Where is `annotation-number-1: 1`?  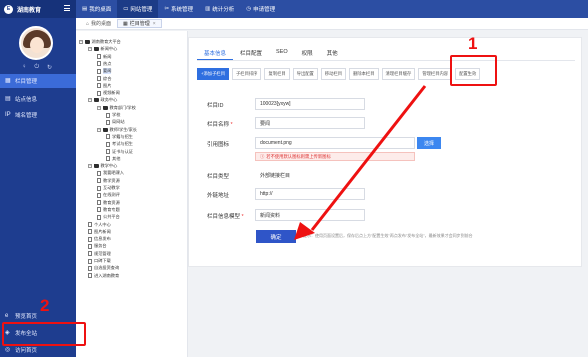
annotation-number-1: 1 is located at coordinates (473, 43).